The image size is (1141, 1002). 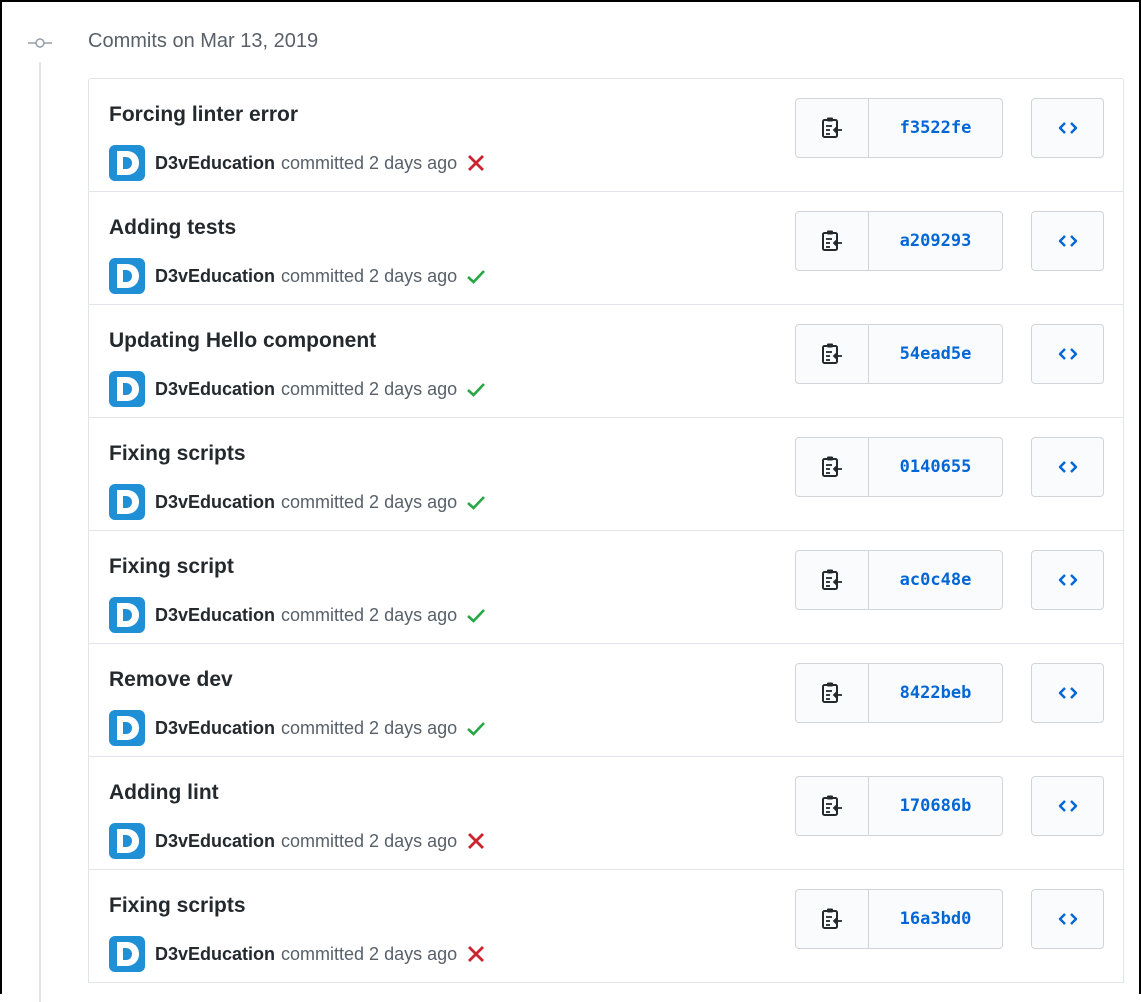 I want to click on commit-title: Adding tests, so click(x=172, y=228).